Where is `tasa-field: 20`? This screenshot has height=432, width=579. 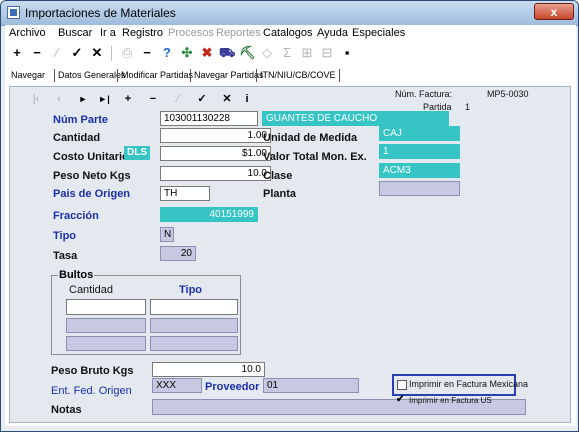 tasa-field: 20 is located at coordinates (178, 253).